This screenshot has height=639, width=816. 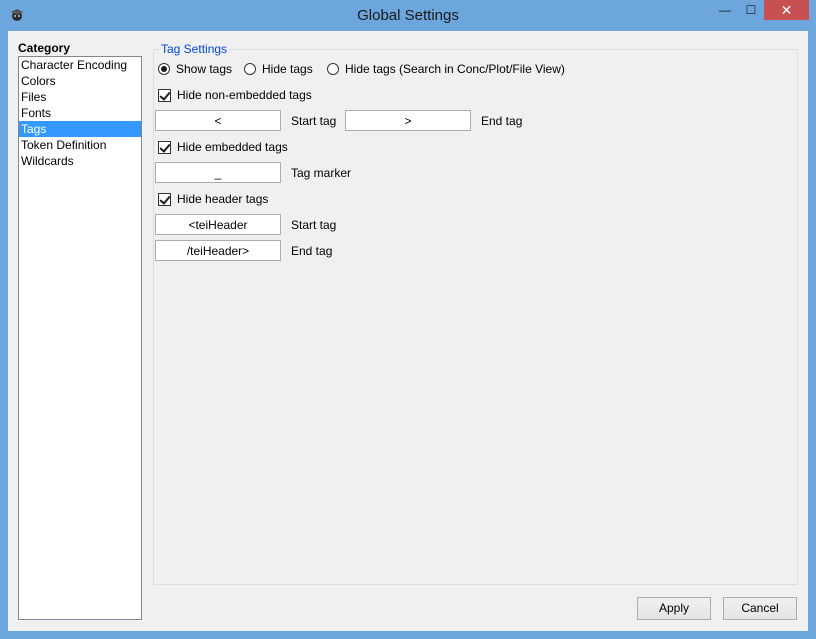 I want to click on header-start-tag-label: Start tag, so click(x=314, y=225).